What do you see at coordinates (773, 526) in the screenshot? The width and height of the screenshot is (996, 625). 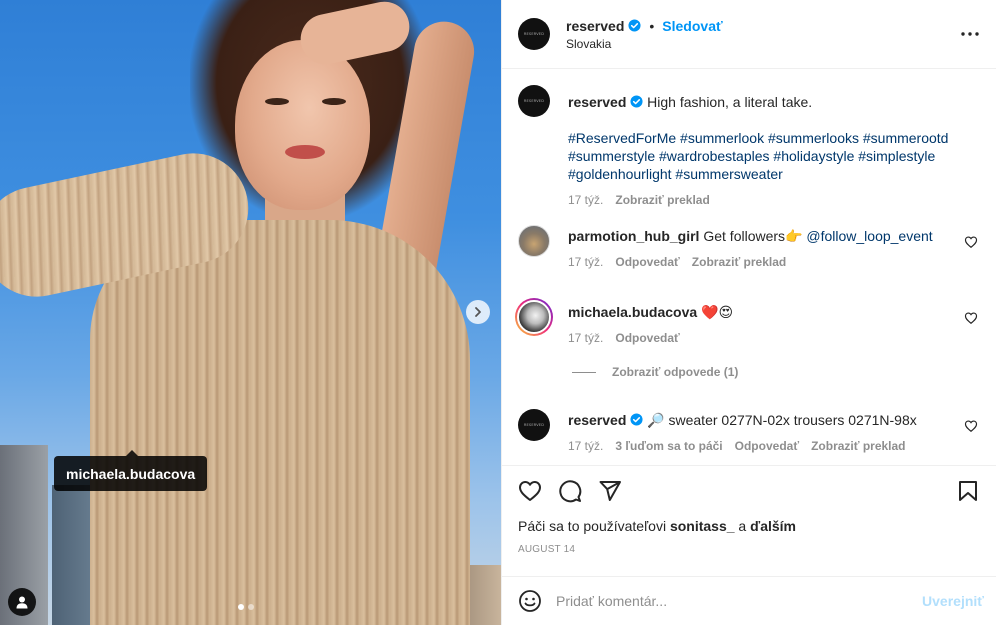 I see `likes-others-link: ďalším` at bounding box center [773, 526].